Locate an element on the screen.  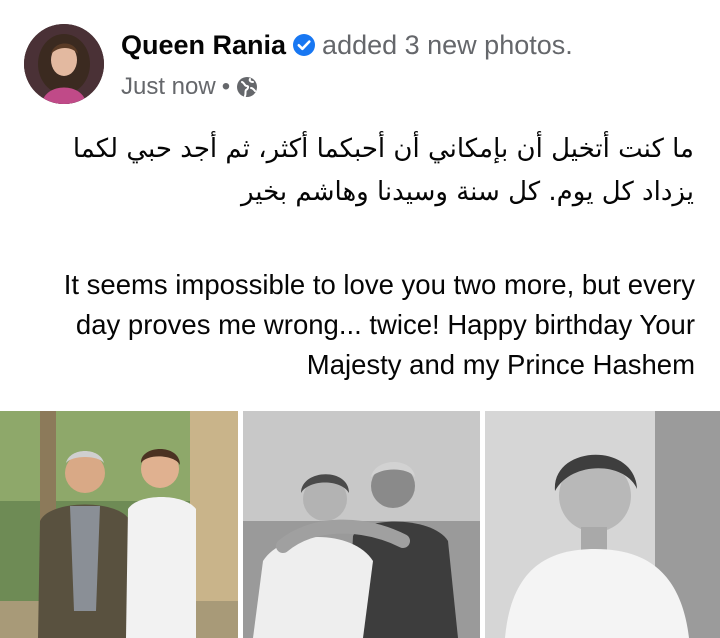
author-name: Queen Rania is located at coordinates (203, 45).